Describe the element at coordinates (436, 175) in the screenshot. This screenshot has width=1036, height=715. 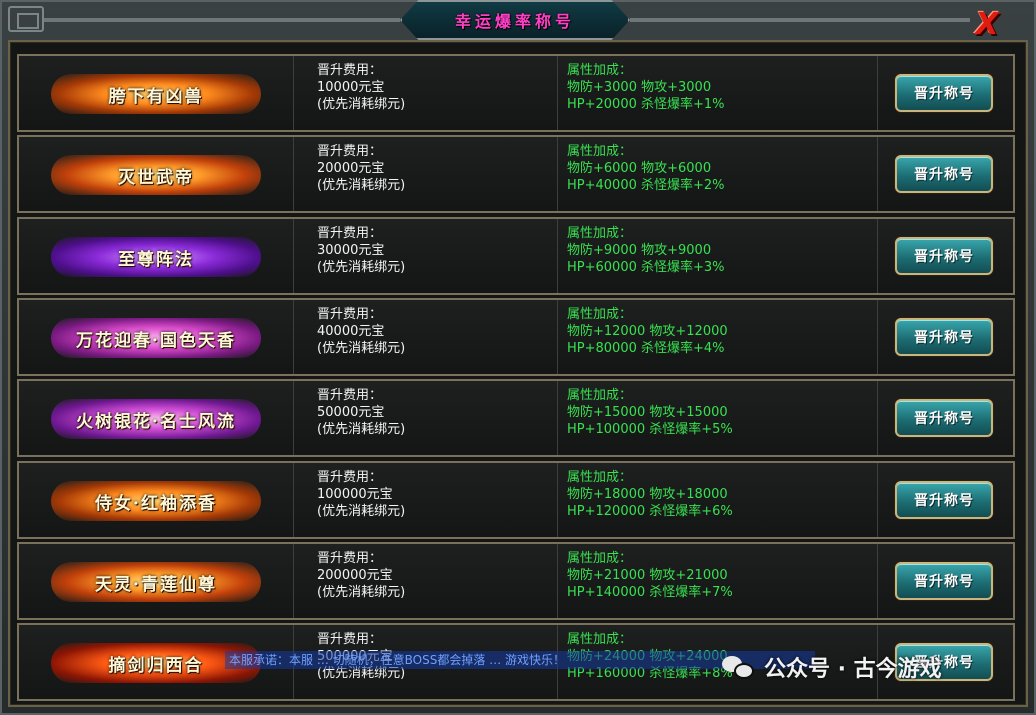
I see `cost-info: 晋升费用： 20000元宝 (优先消耗绑元)` at that location.